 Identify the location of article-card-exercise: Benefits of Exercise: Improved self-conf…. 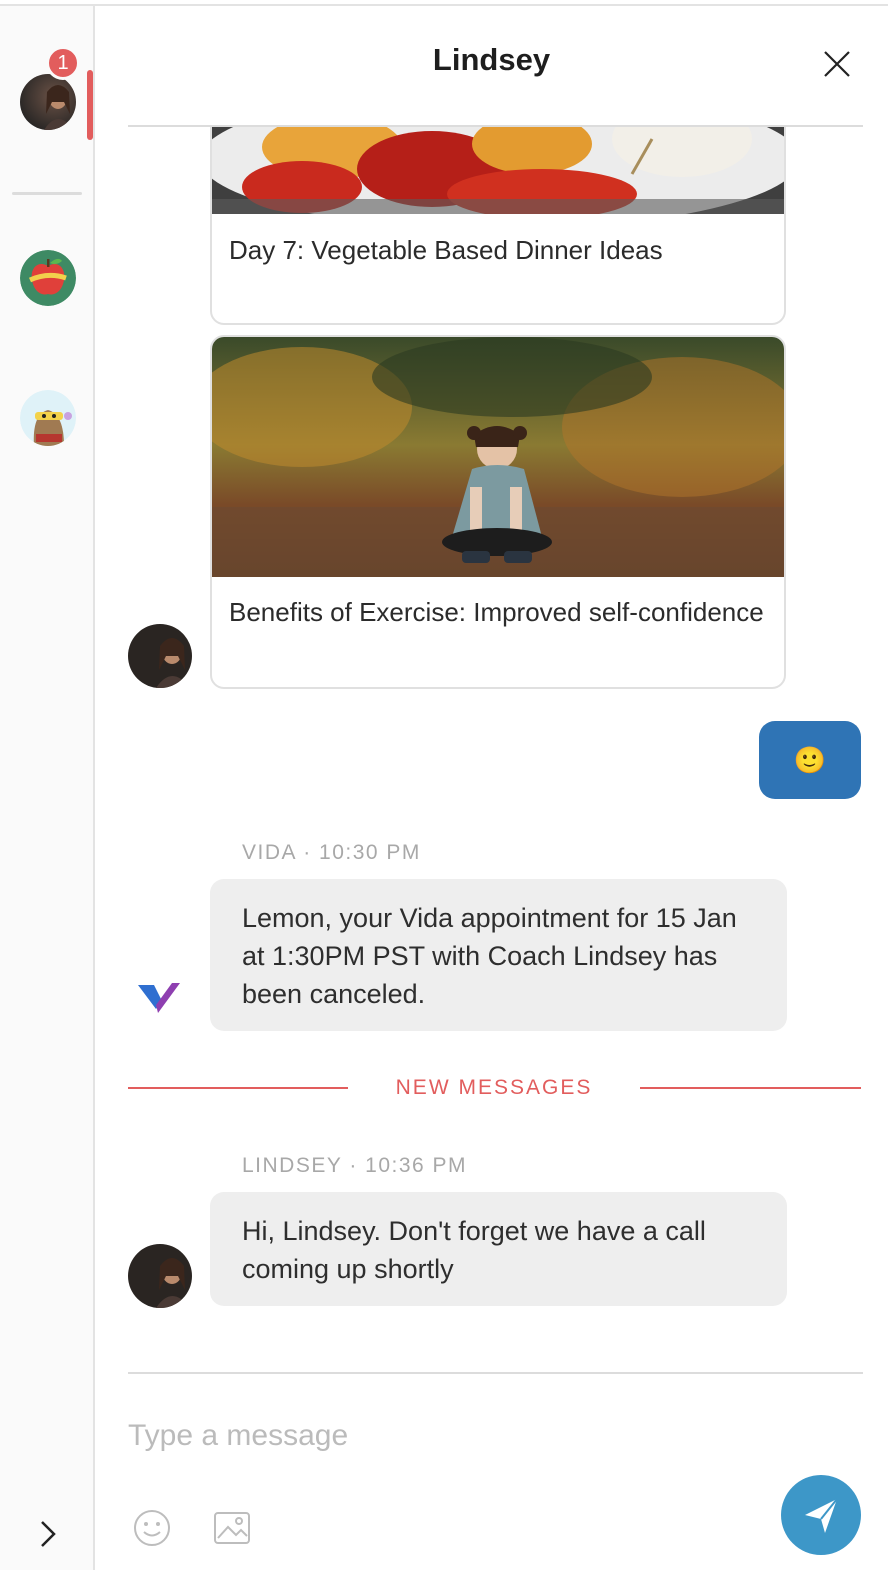
(498, 512).